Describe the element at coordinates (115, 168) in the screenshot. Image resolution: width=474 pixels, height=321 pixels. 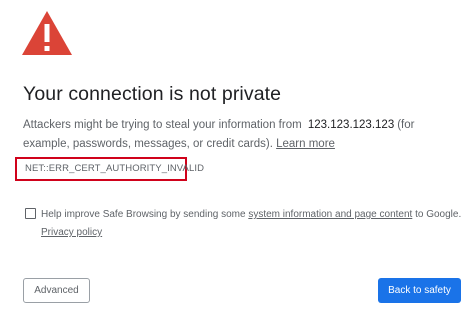
I see `error-code: NET::ERR_CERT_AUTHORITY_INVALID` at that location.